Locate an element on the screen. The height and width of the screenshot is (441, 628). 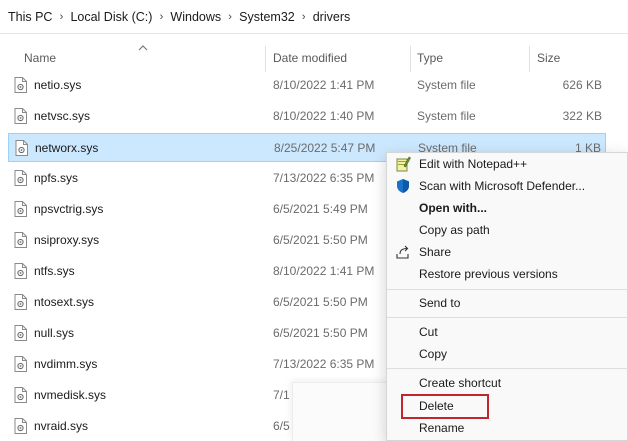
share-icon is located at coordinates (402, 252).